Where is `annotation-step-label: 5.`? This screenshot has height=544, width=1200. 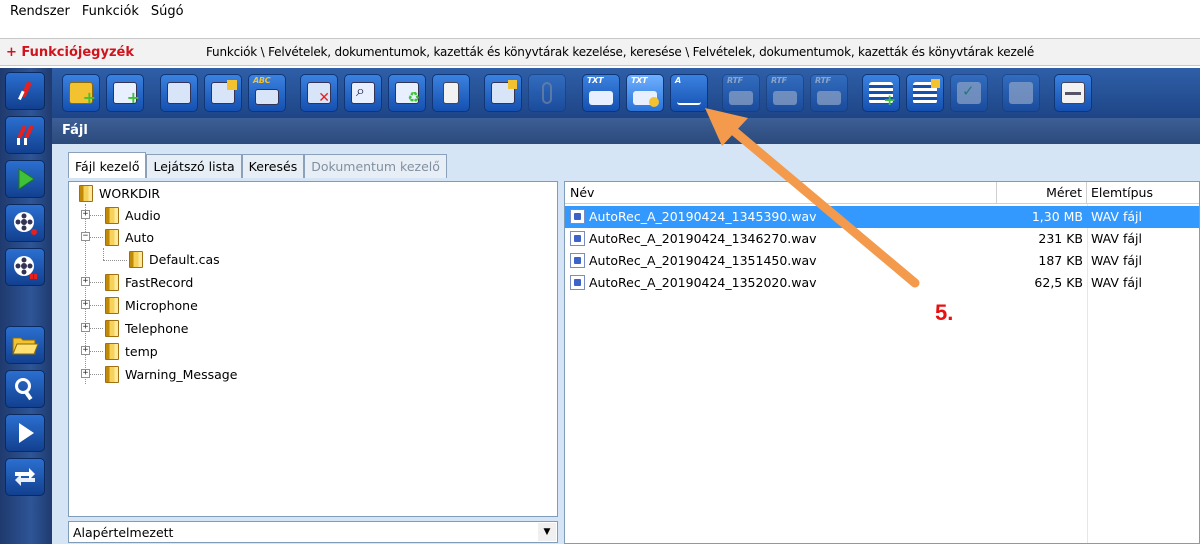
annotation-step-label: 5. is located at coordinates (944, 312).